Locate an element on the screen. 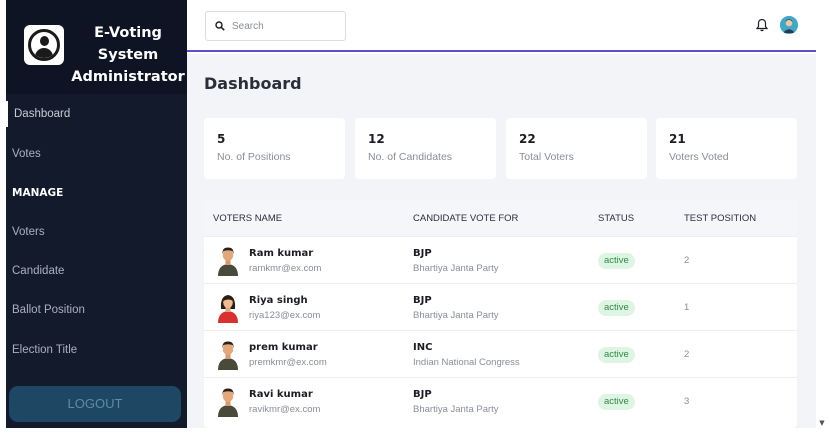 This screenshot has height=433, width=830. brand-title: E-Voting System Administrator is located at coordinates (128, 55).